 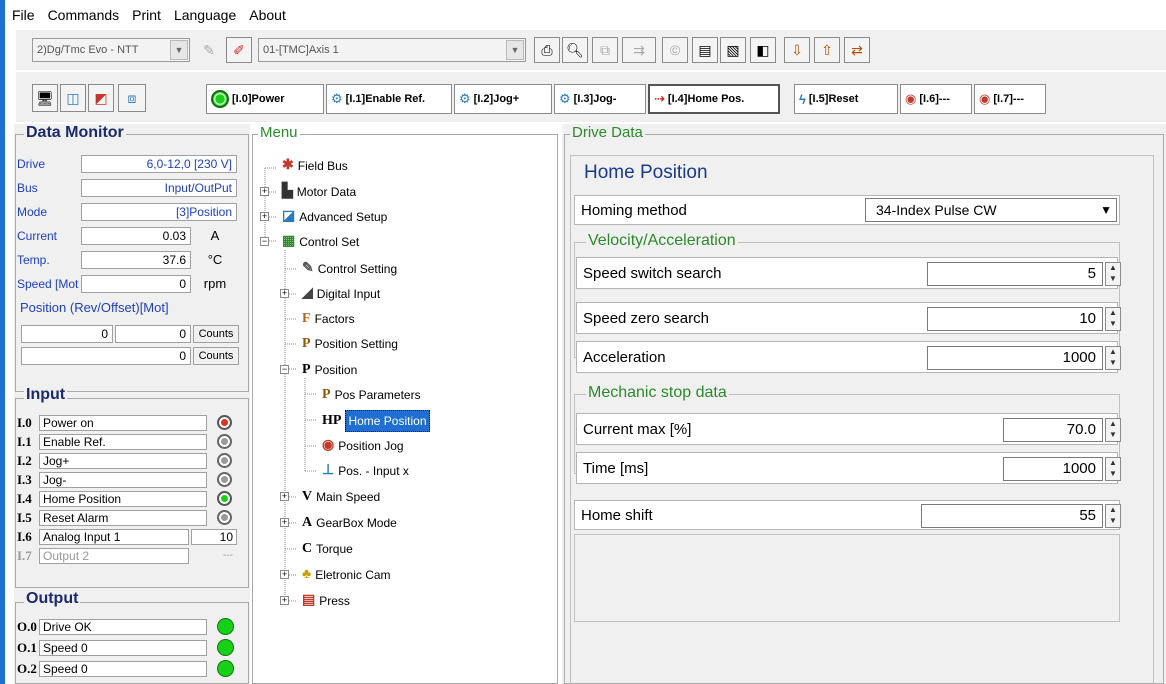 What do you see at coordinates (991, 210) in the screenshot?
I see `homing-method-select: 34-Index Pulse CW ▼` at bounding box center [991, 210].